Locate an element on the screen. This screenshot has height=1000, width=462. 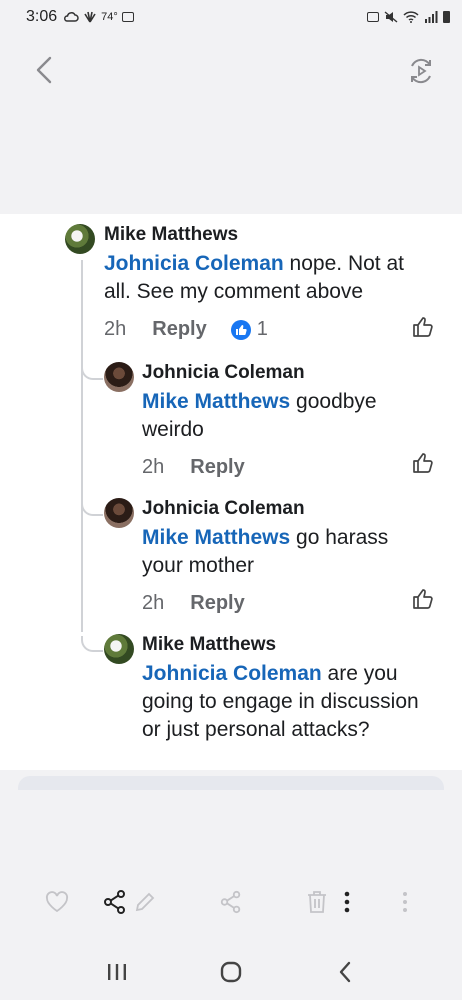
edit-button is located at coordinates (145, 902).